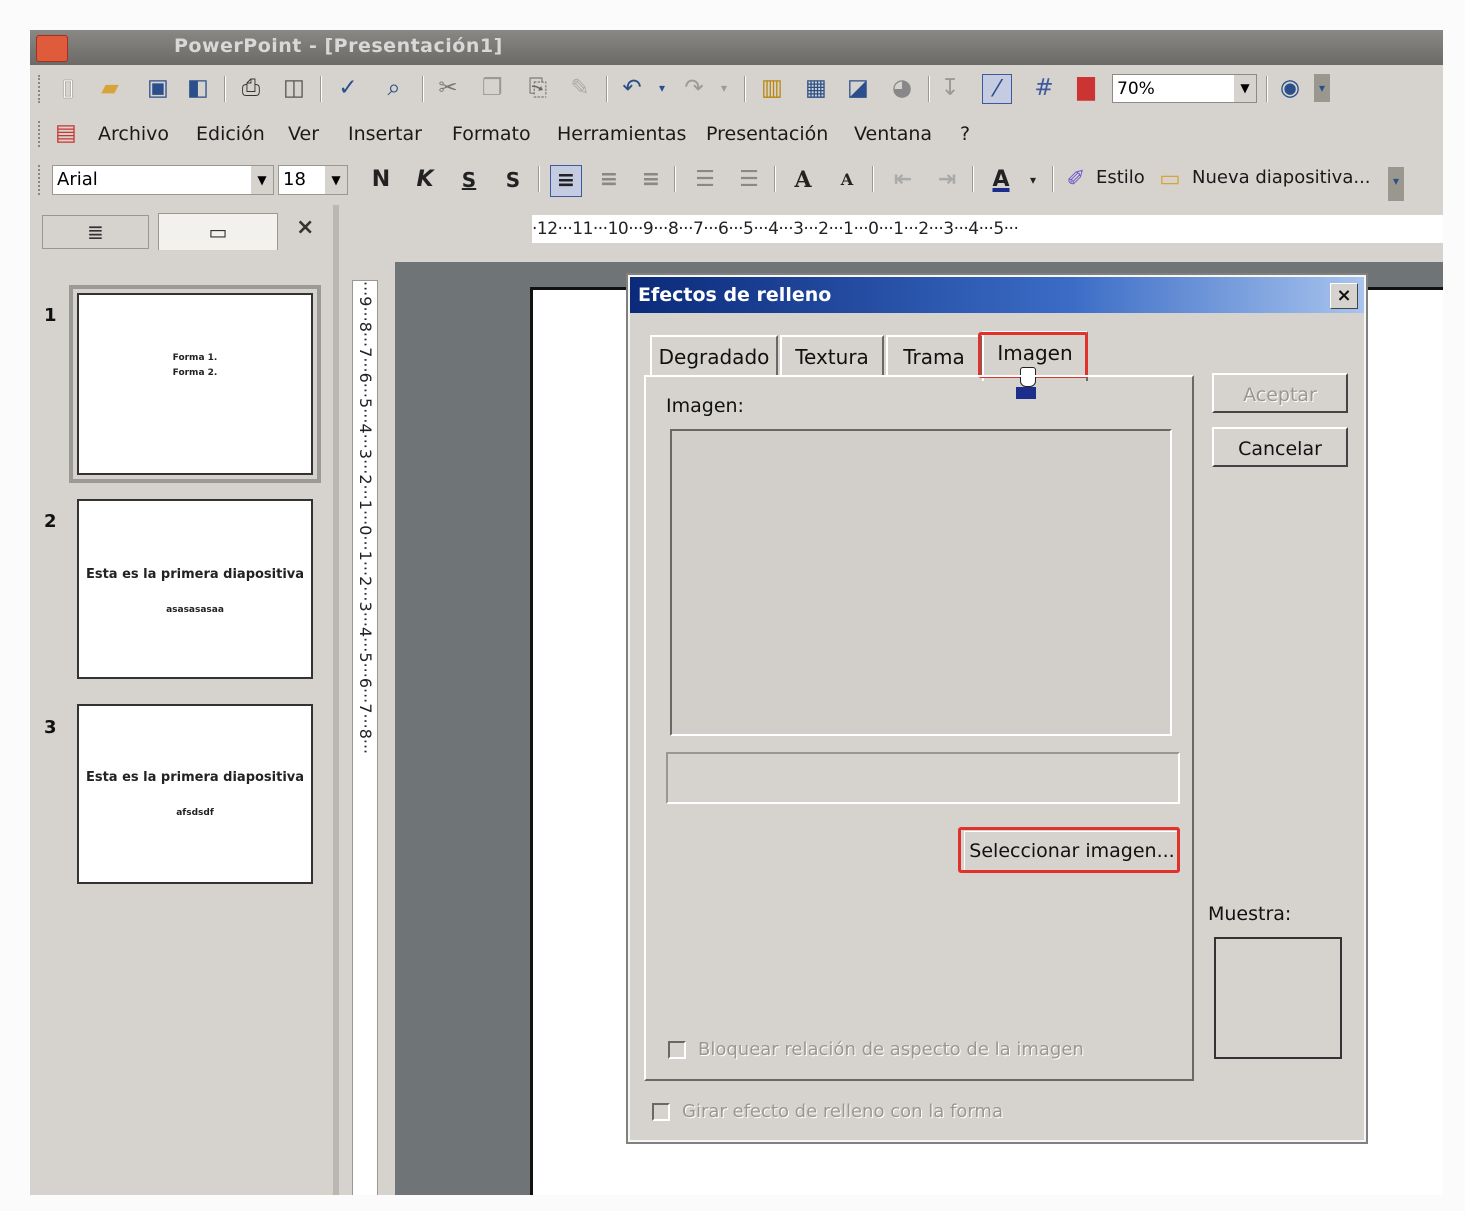  What do you see at coordinates (705, 406) in the screenshot?
I see `image-label: Imagen:` at bounding box center [705, 406].